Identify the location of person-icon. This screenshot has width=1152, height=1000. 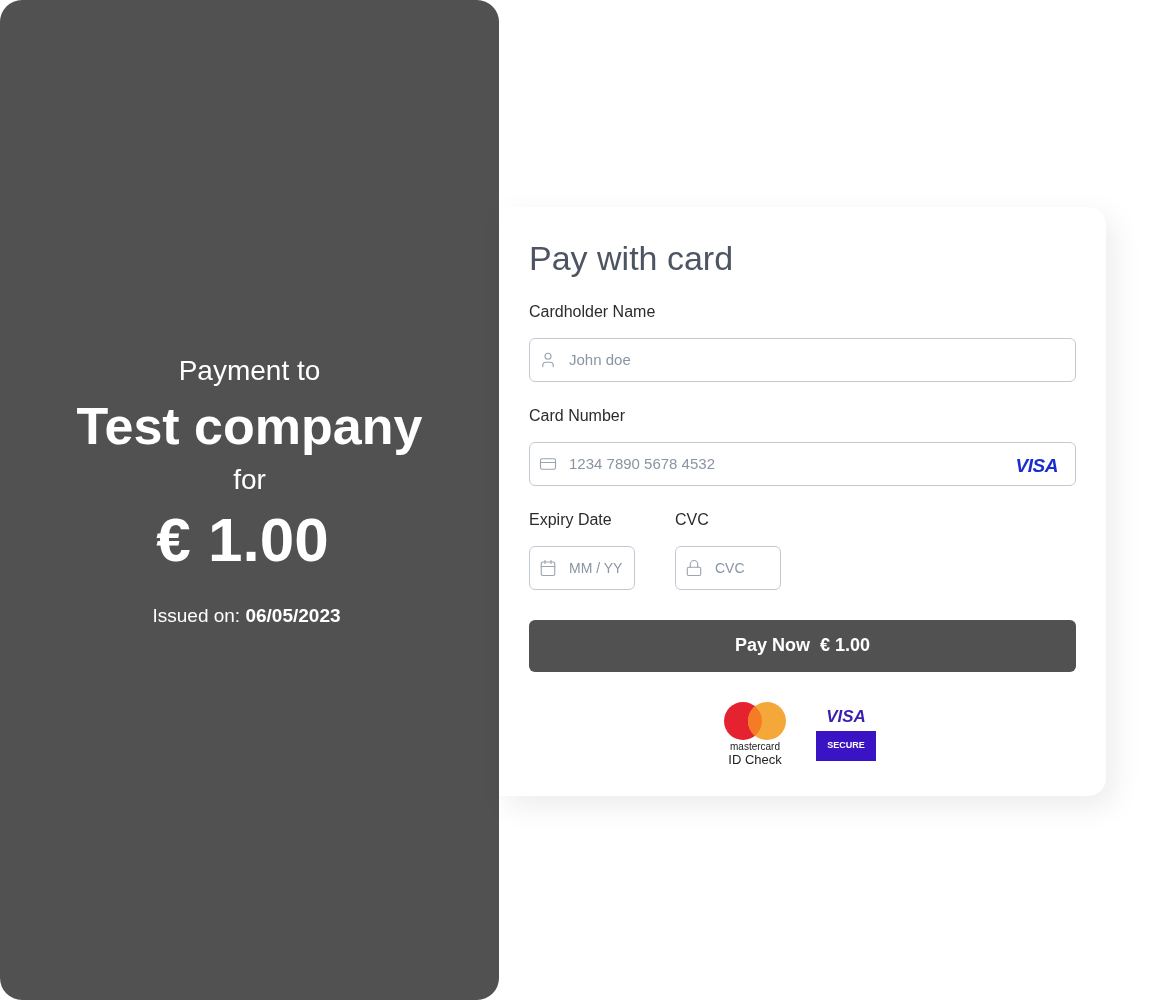
(548, 359).